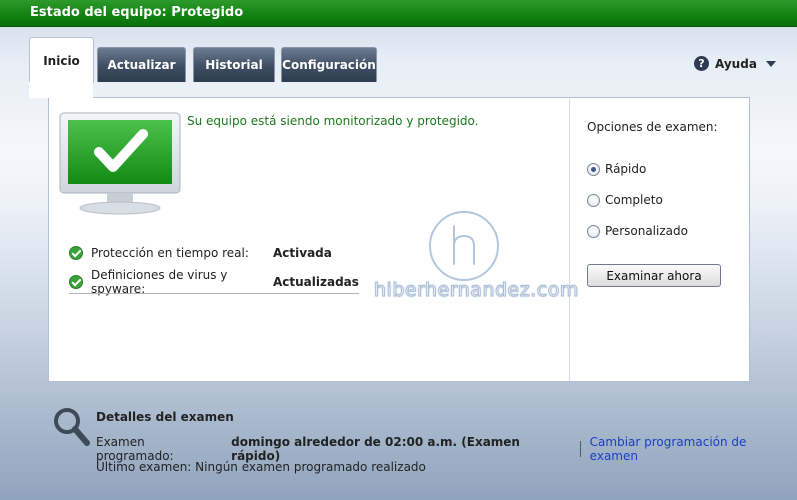 This screenshot has height=500, width=797. I want to click on tab-historial: Historial, so click(234, 64).